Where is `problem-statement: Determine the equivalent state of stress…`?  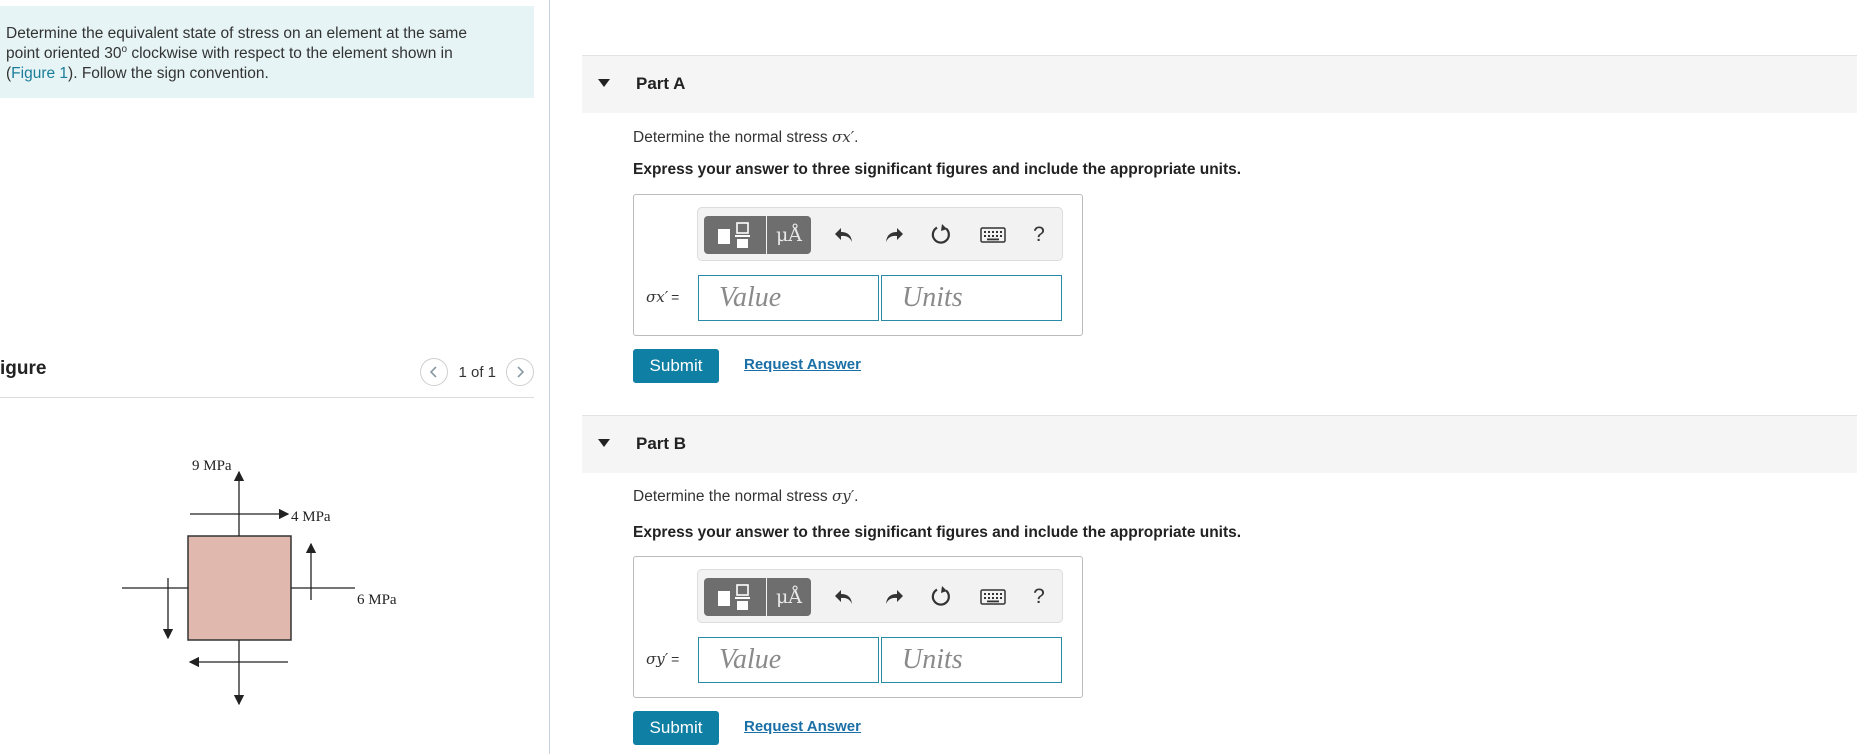 problem-statement: Determine the equivalent state of stress… is located at coordinates (267, 52).